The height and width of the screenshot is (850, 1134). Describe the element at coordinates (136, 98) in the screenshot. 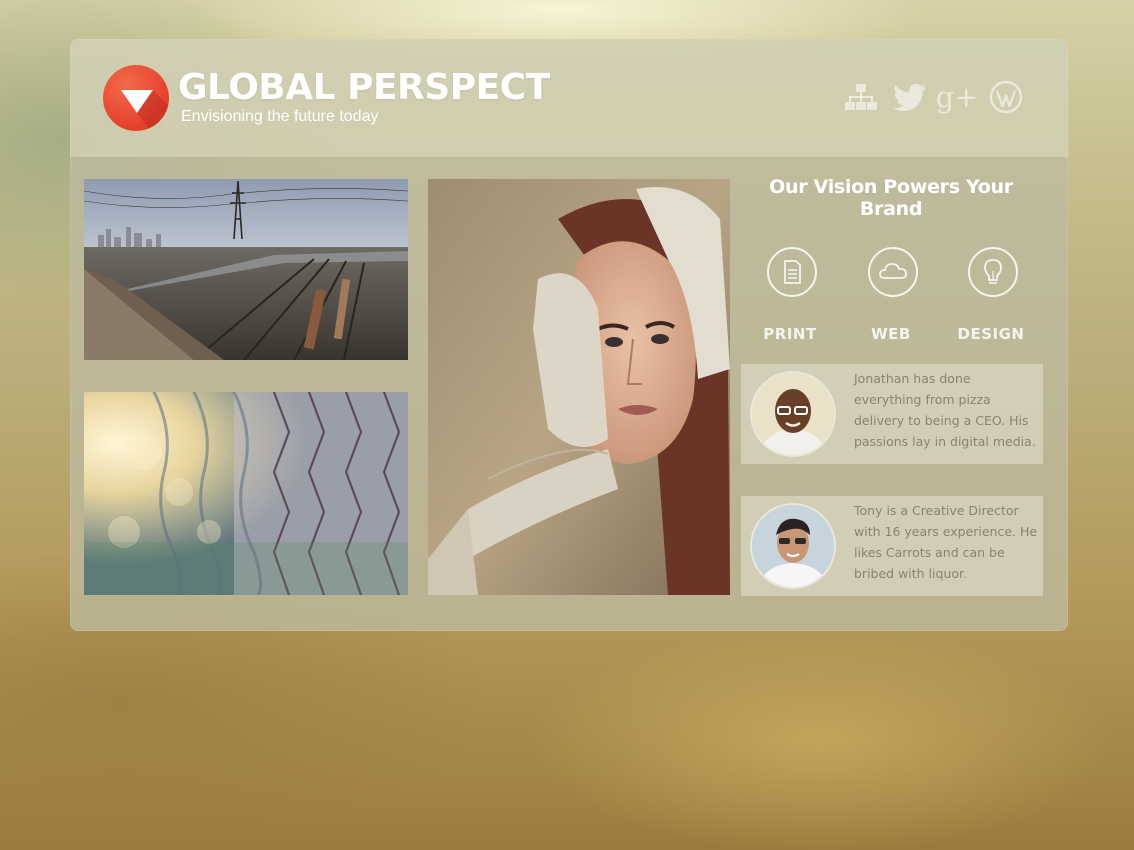

I see `down-triangle-logo-icon` at that location.